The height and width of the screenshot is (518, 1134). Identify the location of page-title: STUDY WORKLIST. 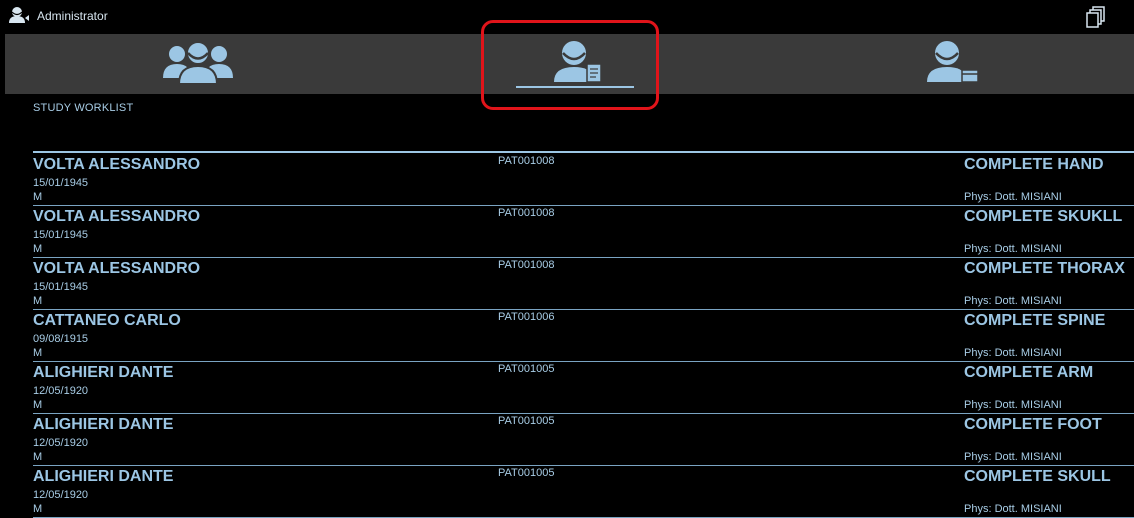
(83, 108).